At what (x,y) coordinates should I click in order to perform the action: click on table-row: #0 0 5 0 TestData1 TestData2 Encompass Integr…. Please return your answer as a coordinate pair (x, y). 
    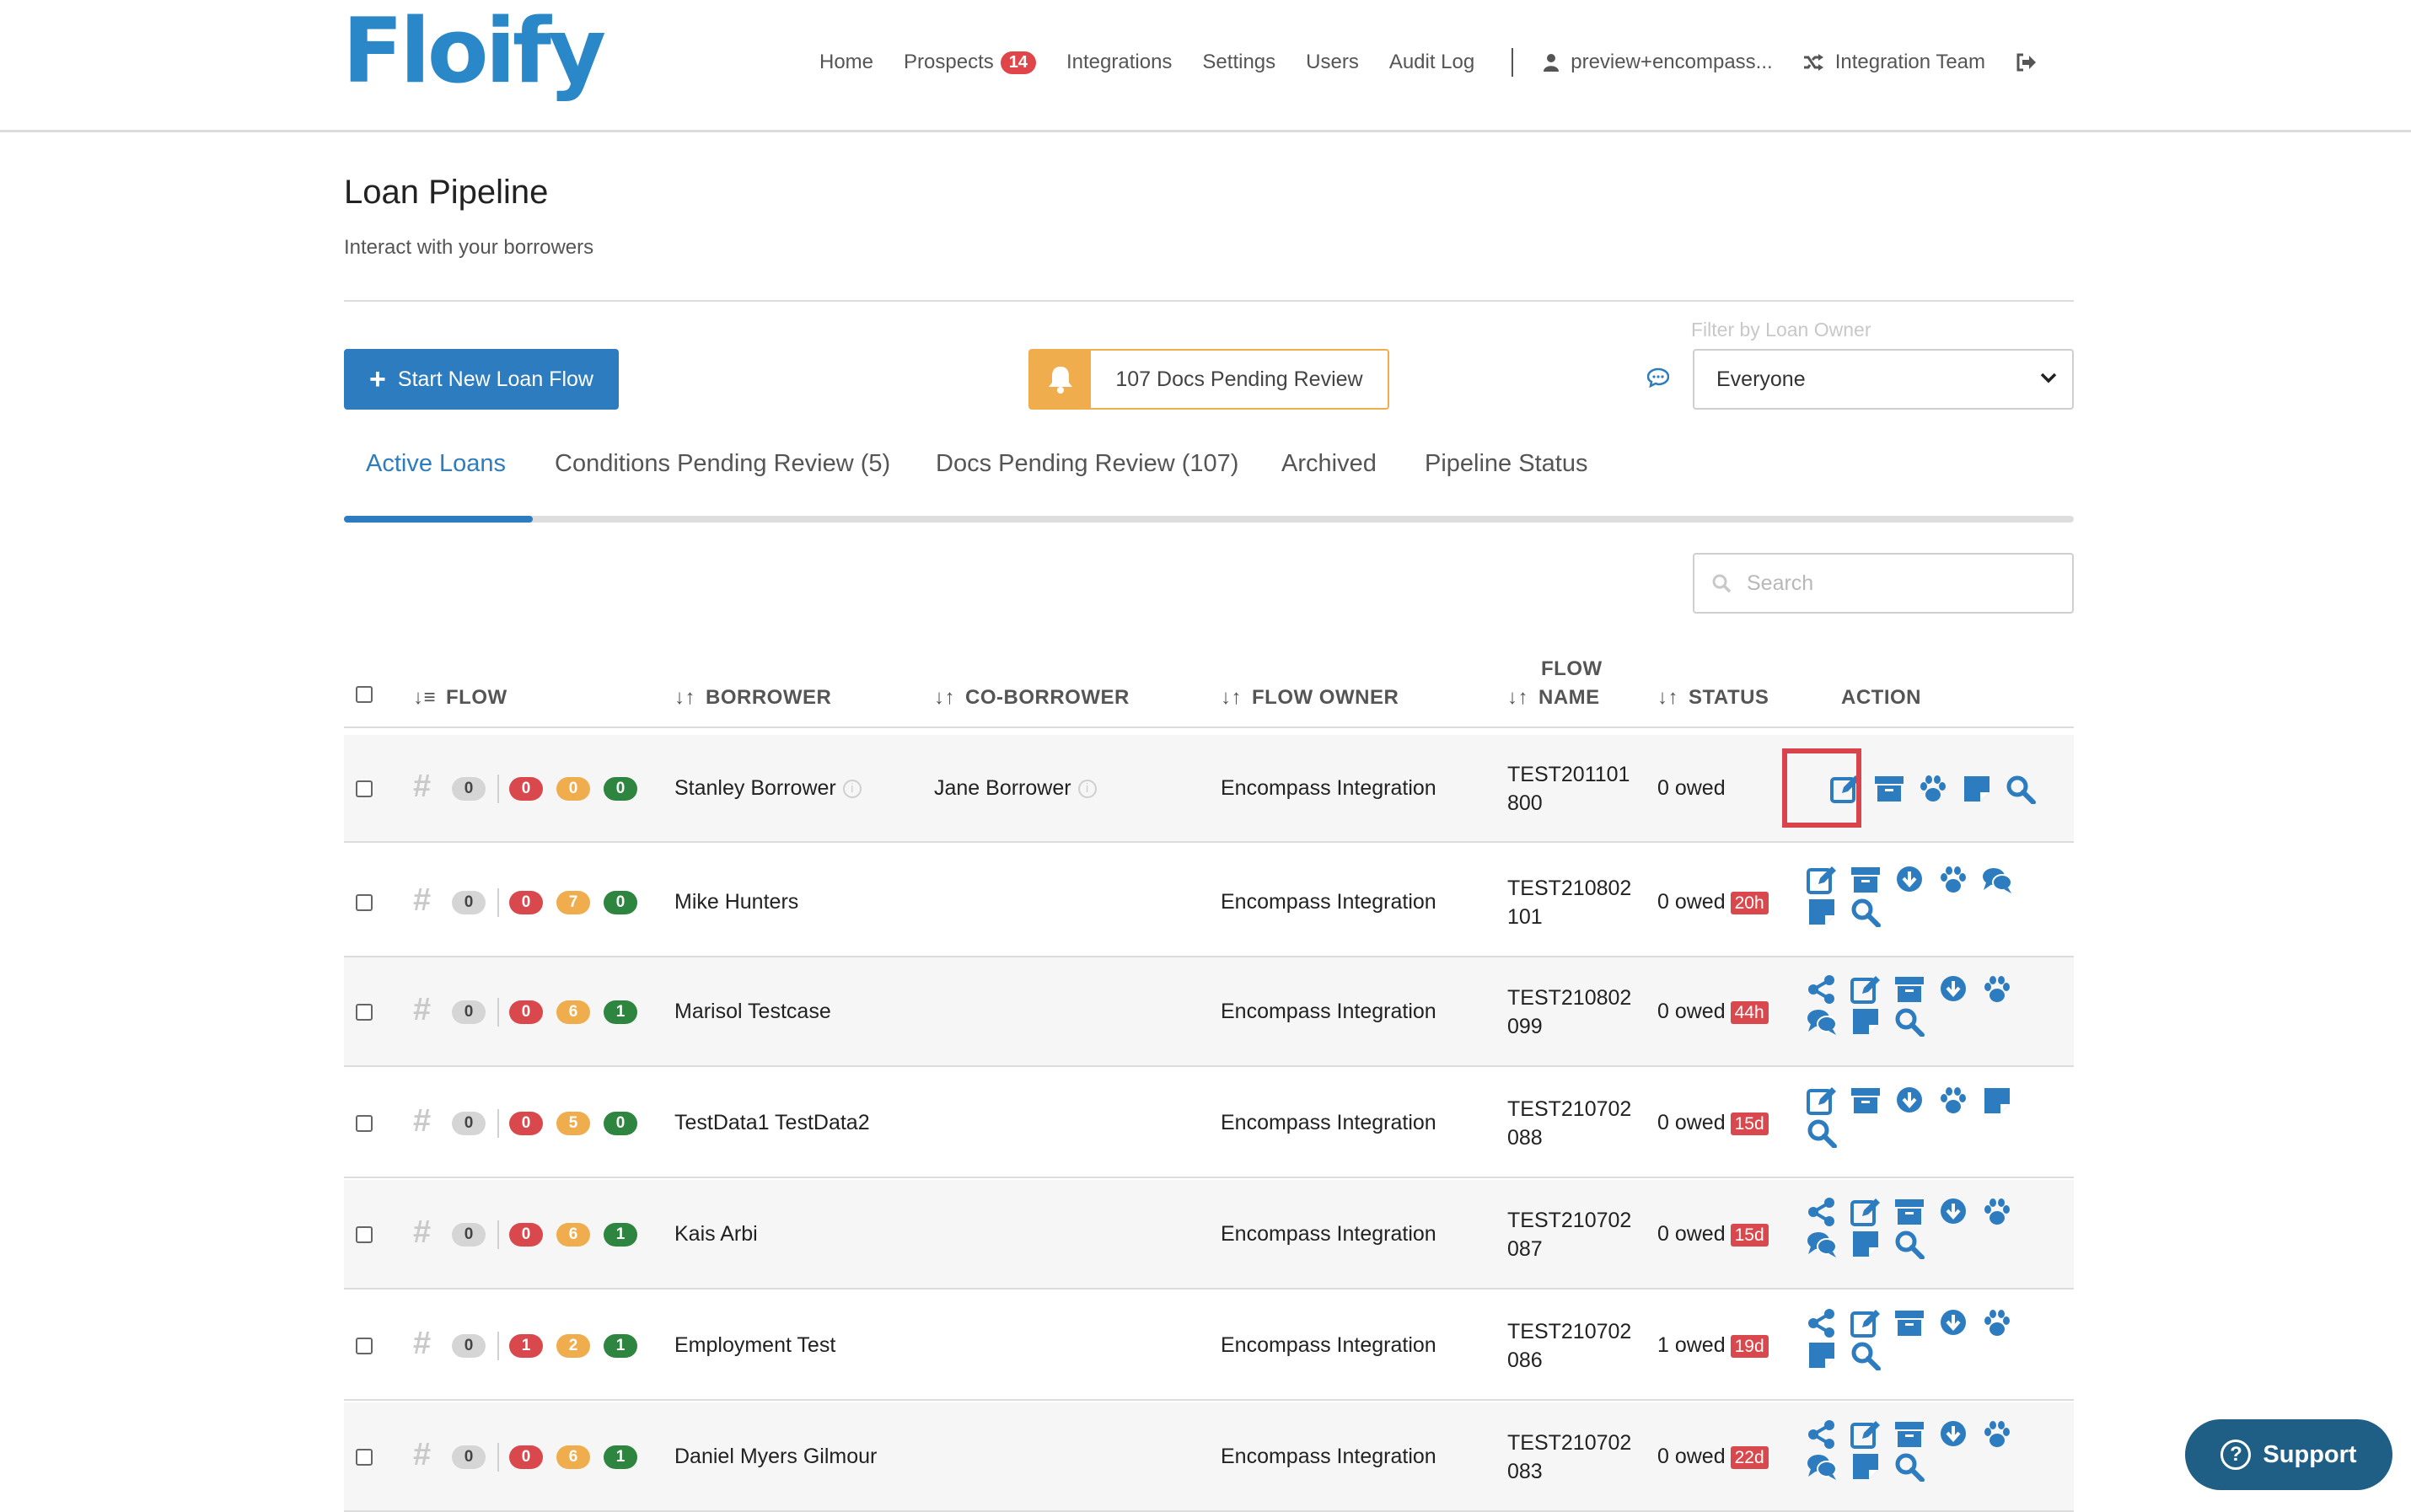
    Looking at the image, I should click on (1209, 1123).